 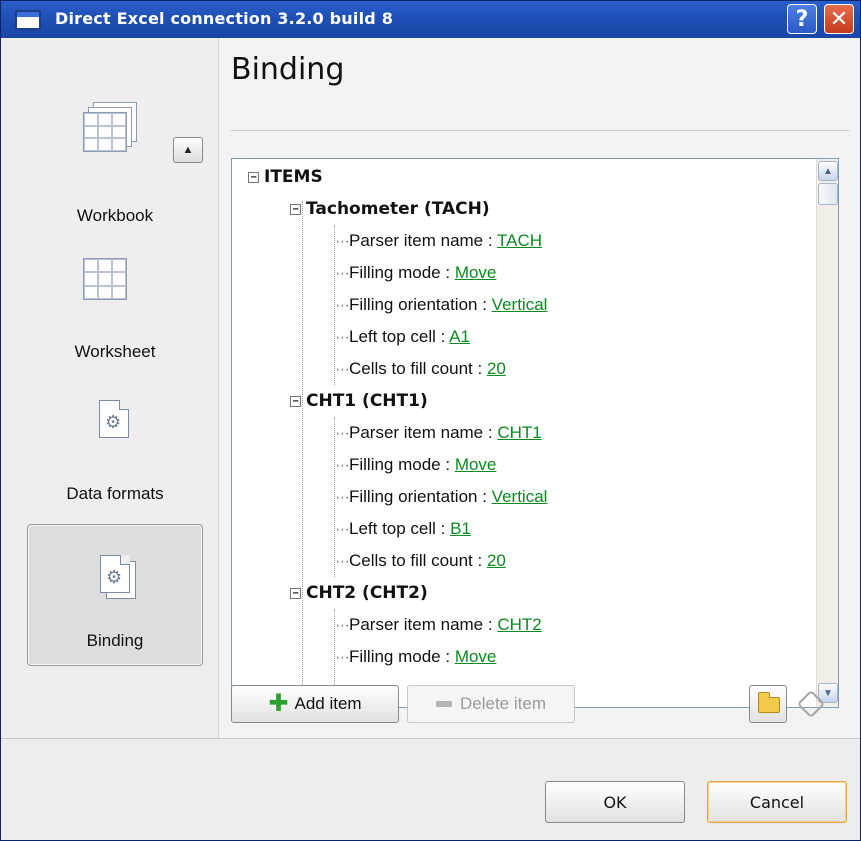 I want to click on window-title: Direct Excel connection 3.2.0 build 8, so click(x=224, y=18).